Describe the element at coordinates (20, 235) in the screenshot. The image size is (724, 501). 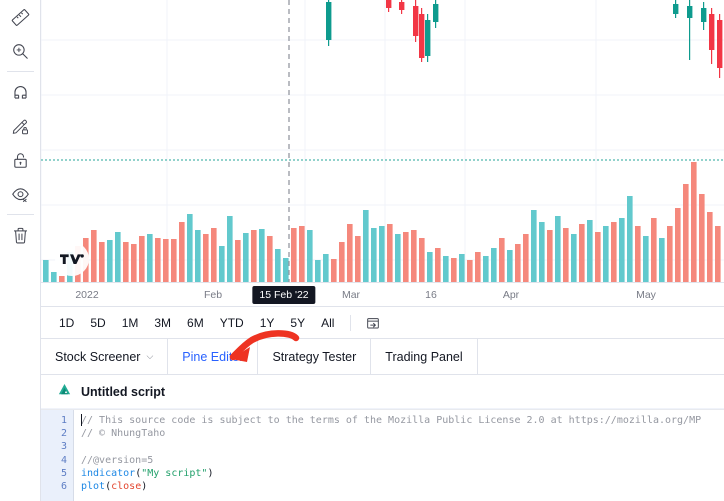
I see `trash-icon` at that location.